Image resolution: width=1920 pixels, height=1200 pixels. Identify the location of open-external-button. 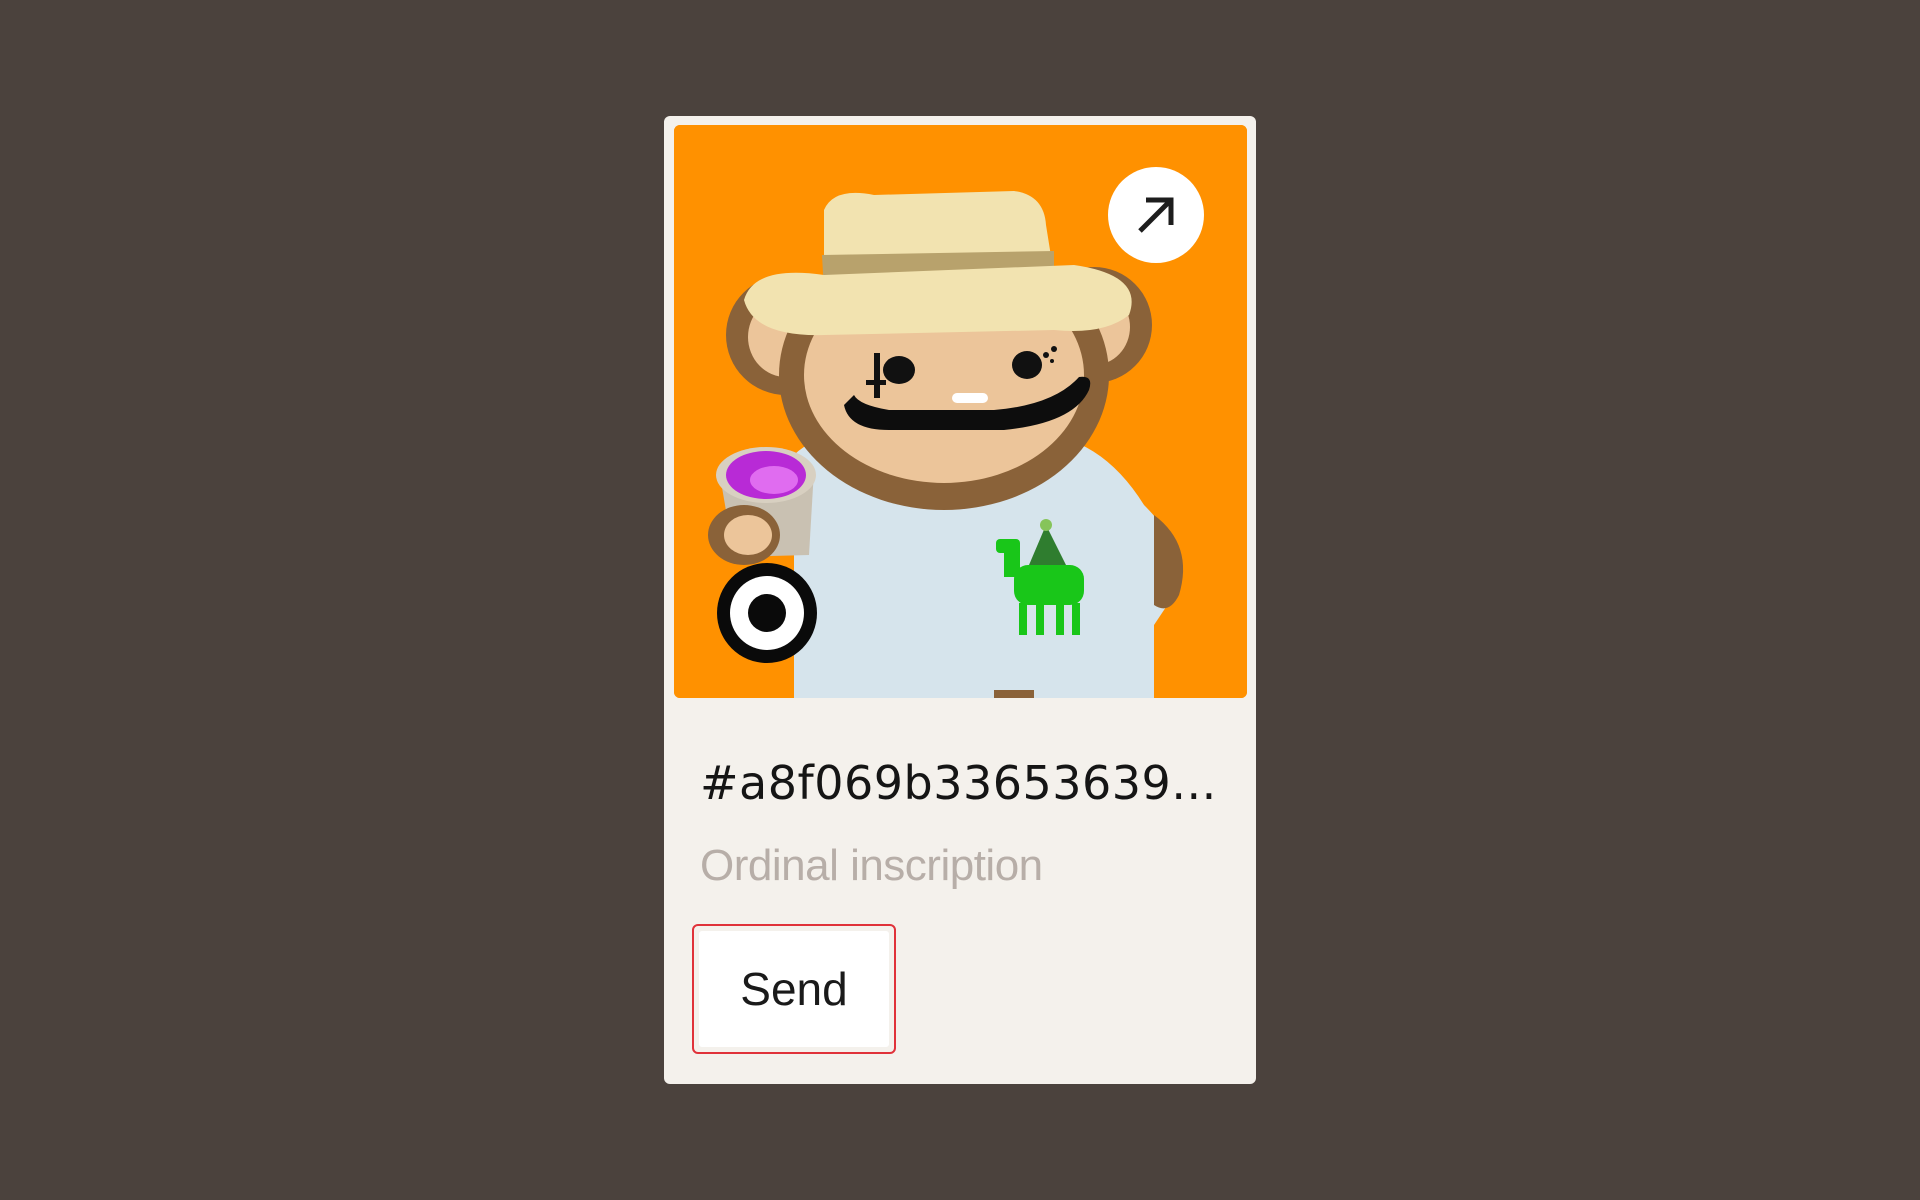
(1156, 215).